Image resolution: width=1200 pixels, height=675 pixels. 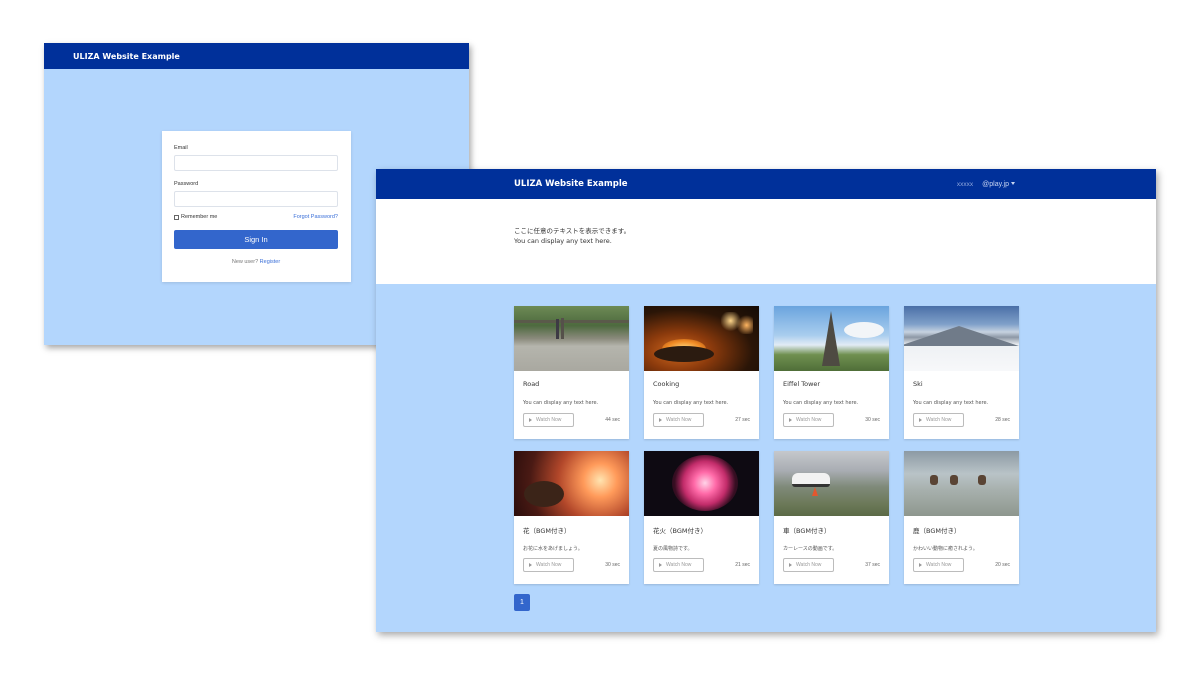 I want to click on register-link: Register, so click(x=270, y=262).